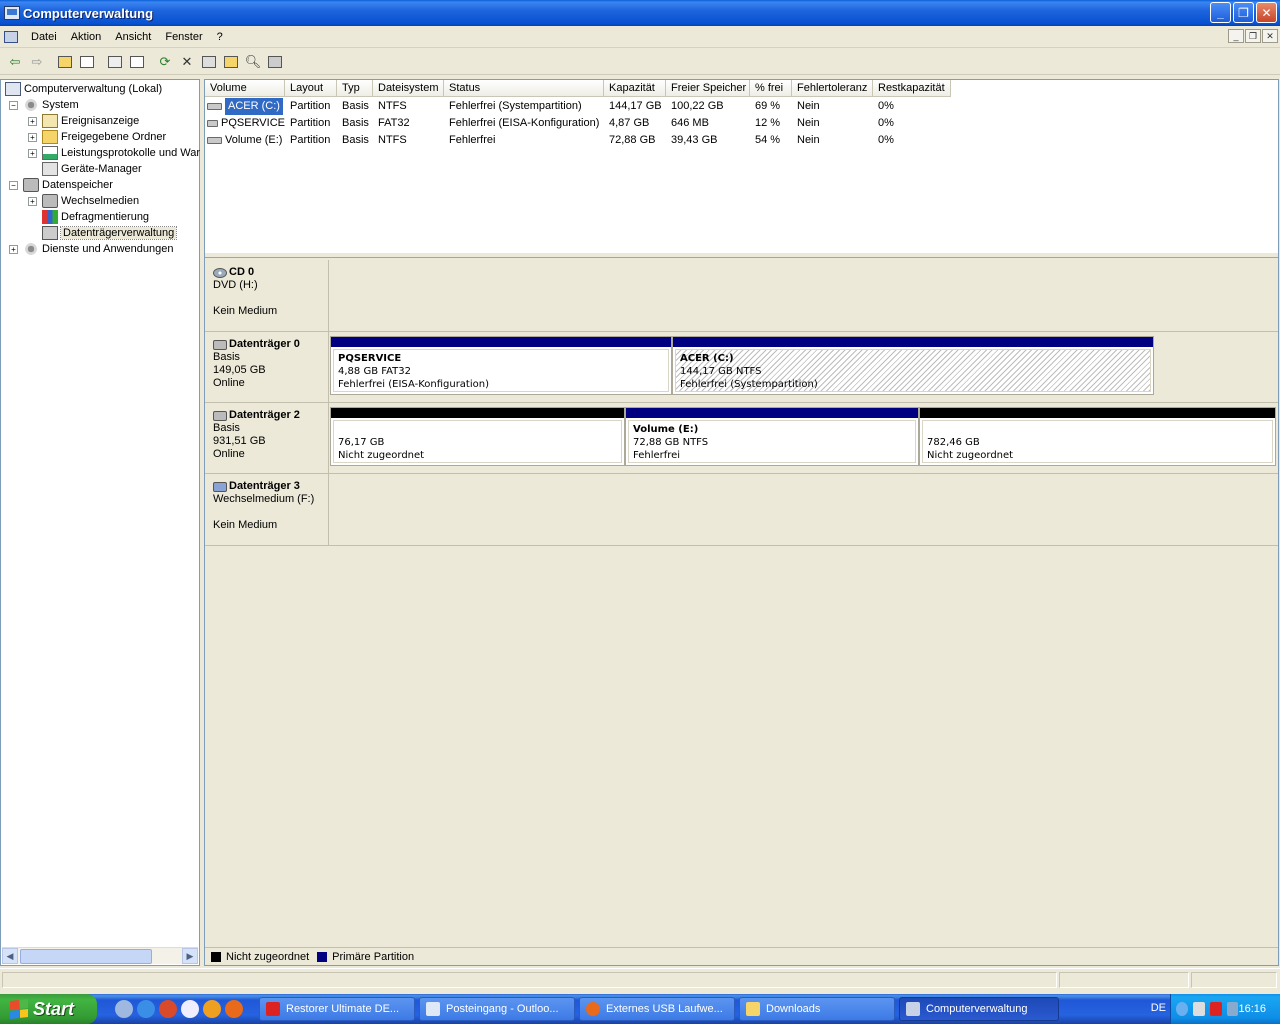  What do you see at coordinates (267, 295) in the screenshot?
I see `disk-label: CD 0 DVD (H:) Kein Medium` at bounding box center [267, 295].